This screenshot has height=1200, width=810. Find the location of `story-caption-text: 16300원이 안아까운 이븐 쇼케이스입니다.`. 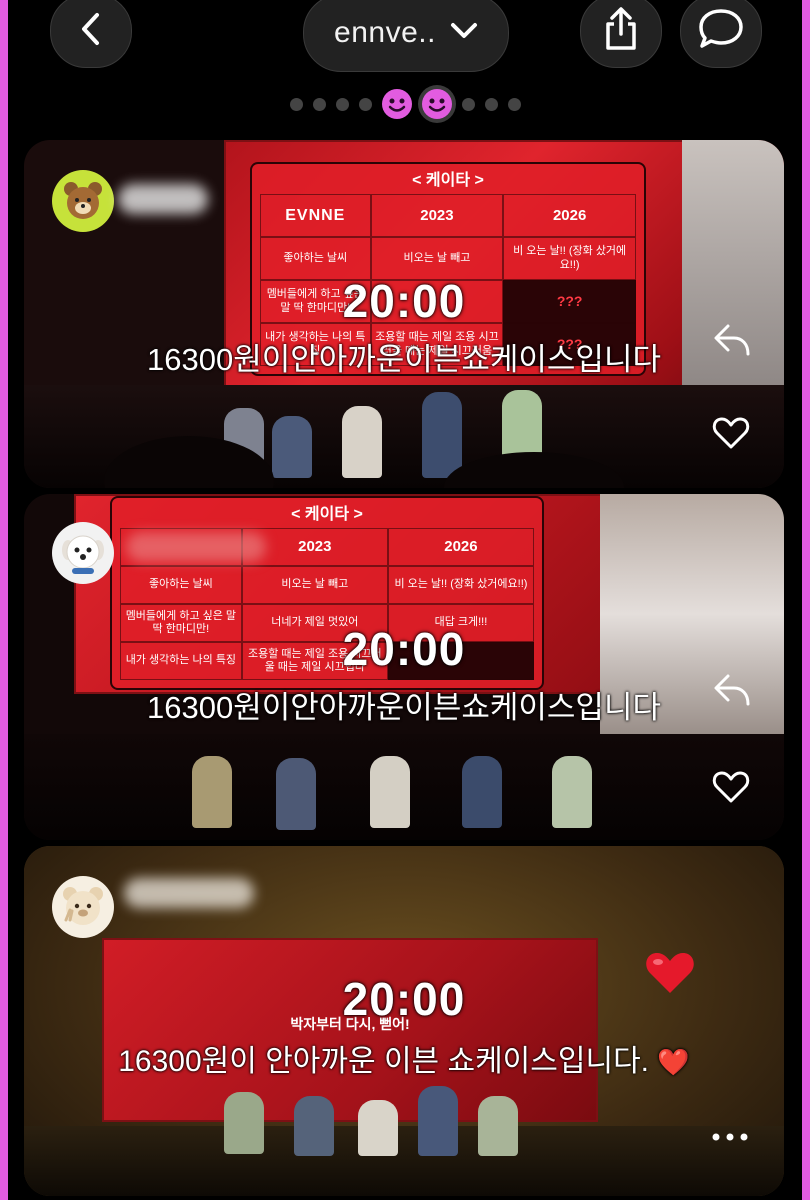

story-caption-text: 16300원이 안아까운 이븐 쇼케이스입니다. is located at coordinates (384, 1061).